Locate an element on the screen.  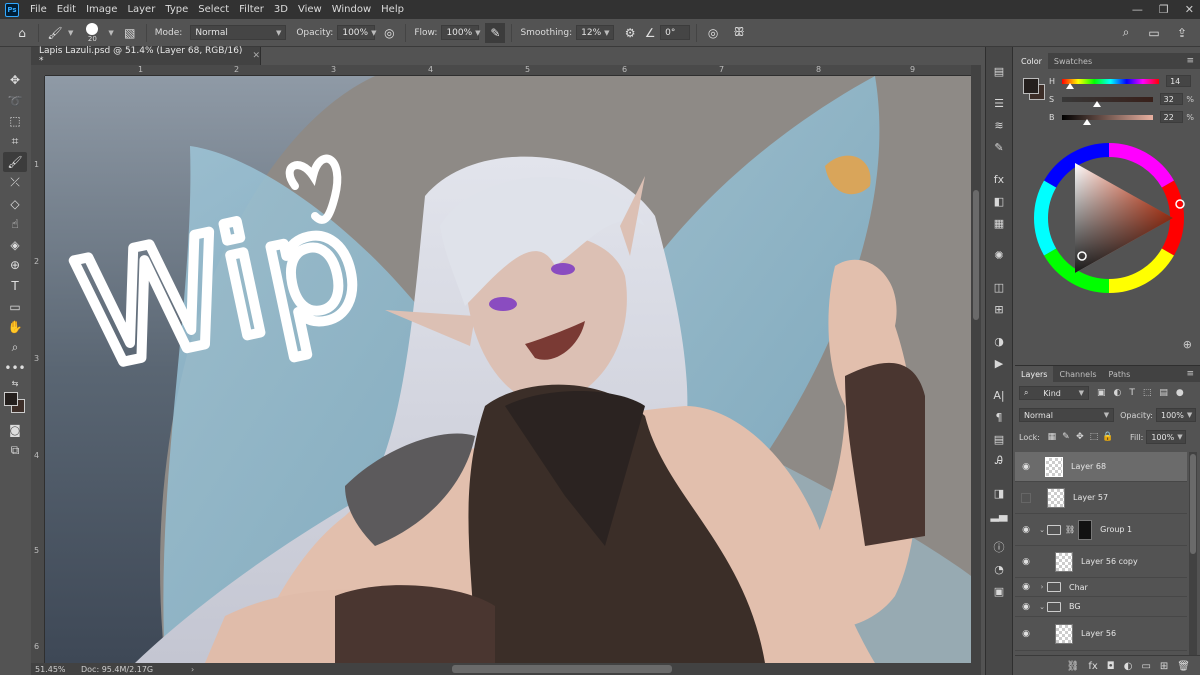
more-tools-icon: ••• is located at coordinates (15, 368).